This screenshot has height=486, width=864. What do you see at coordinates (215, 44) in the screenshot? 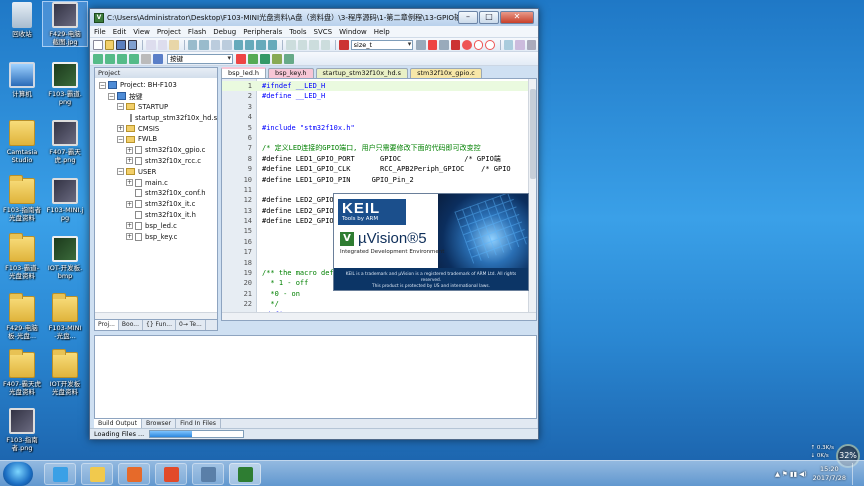
I see `nav-back-icon` at bounding box center [215, 44].